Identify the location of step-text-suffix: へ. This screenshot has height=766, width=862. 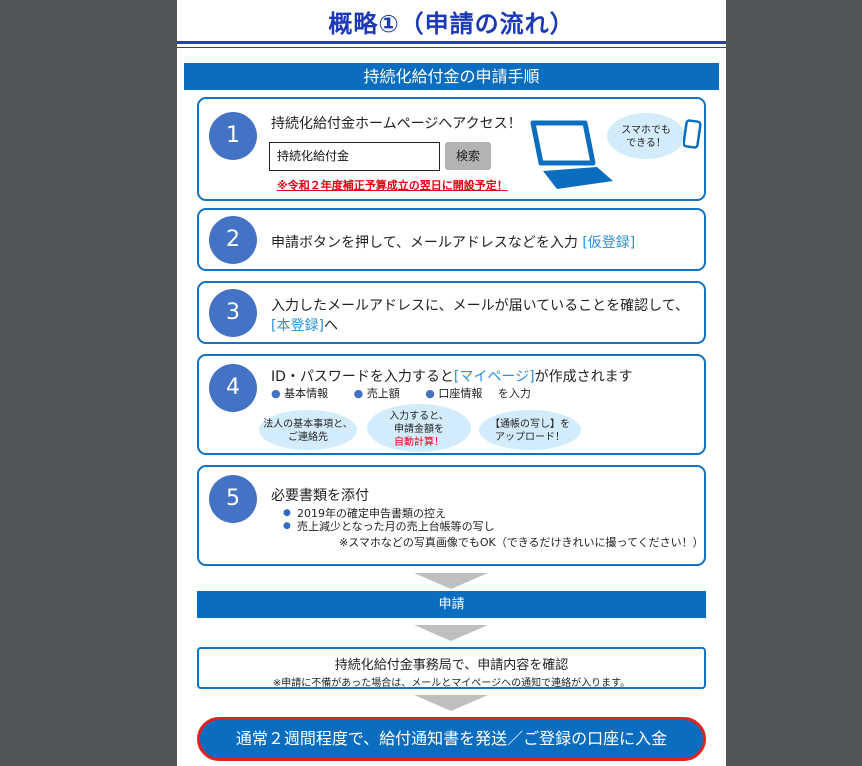
(330, 326).